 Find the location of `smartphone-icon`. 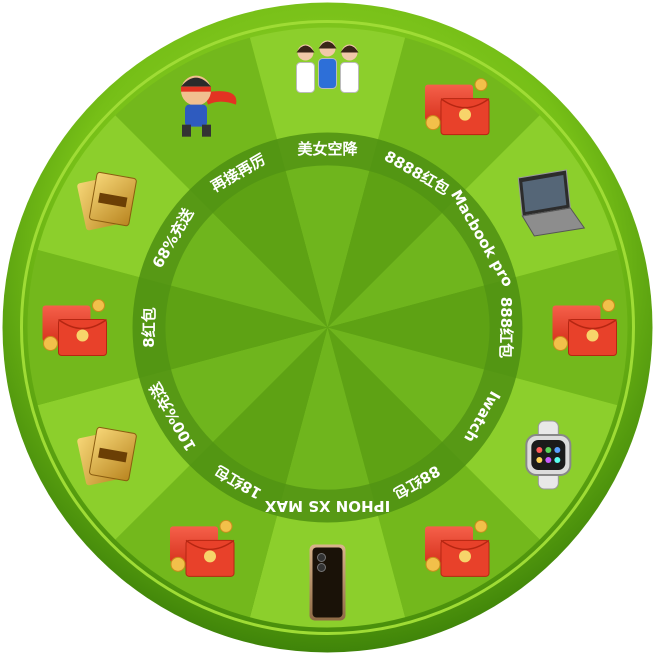

smartphone-icon is located at coordinates (327, 582).